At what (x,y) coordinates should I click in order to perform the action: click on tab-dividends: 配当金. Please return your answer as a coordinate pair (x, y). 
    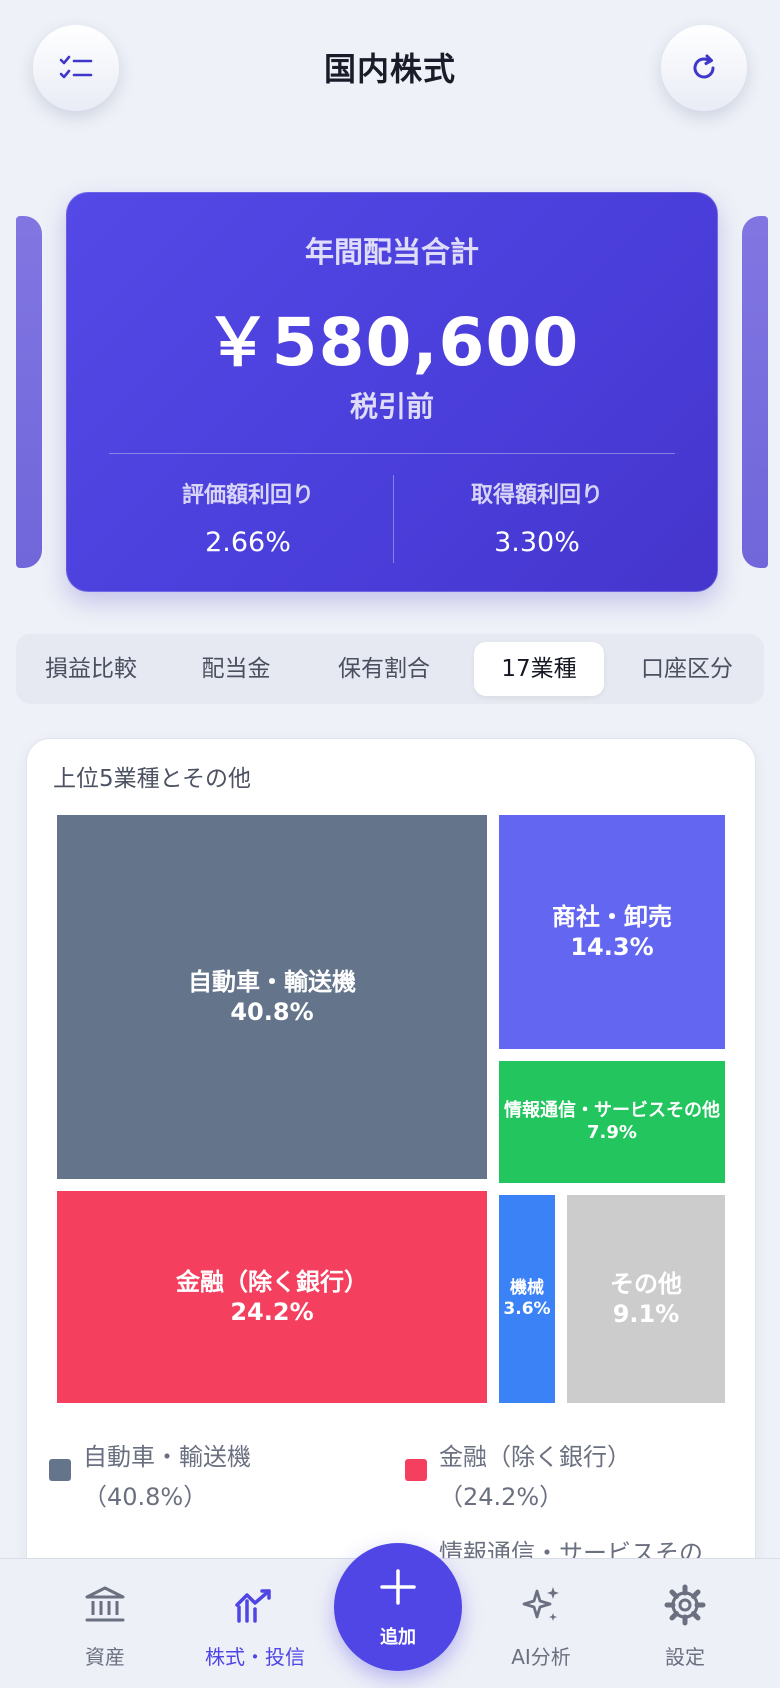
    Looking at the image, I should click on (236, 669).